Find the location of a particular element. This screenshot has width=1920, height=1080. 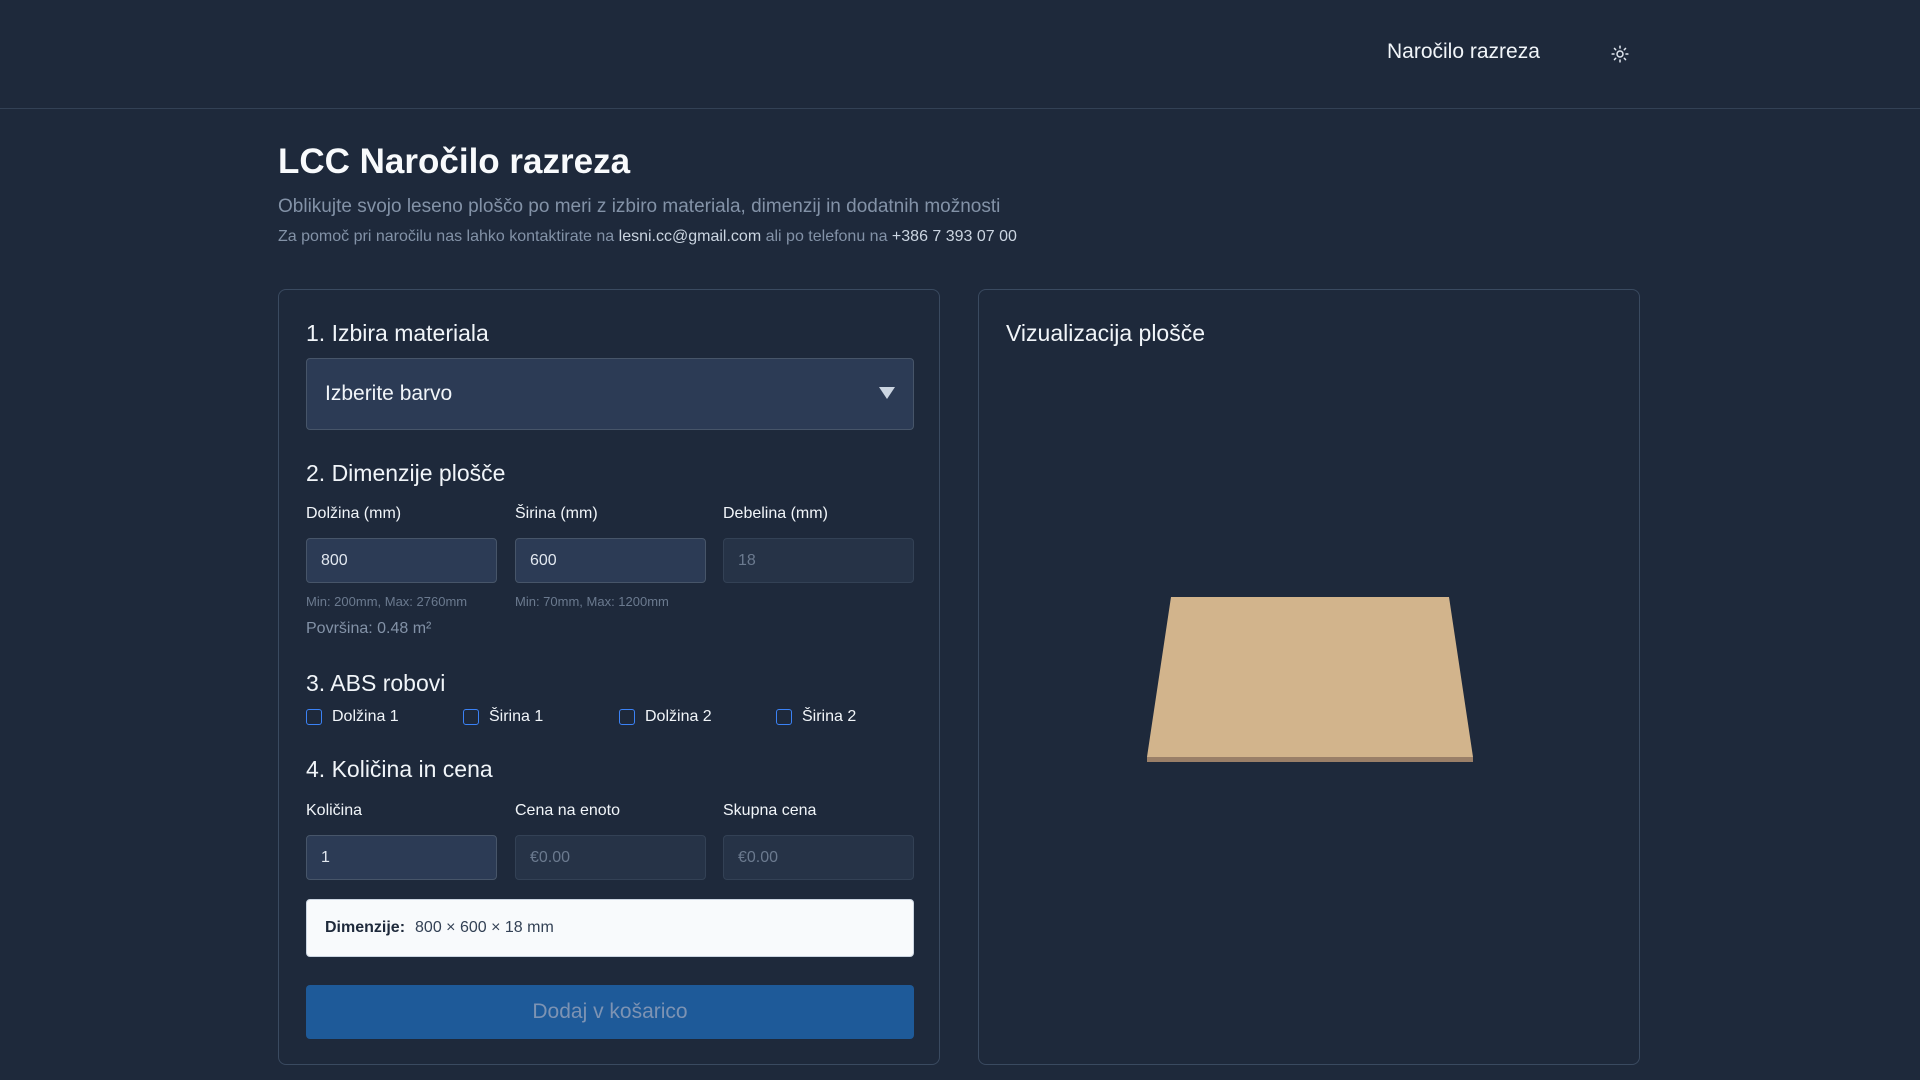

board-front-edge is located at coordinates (1310, 759).